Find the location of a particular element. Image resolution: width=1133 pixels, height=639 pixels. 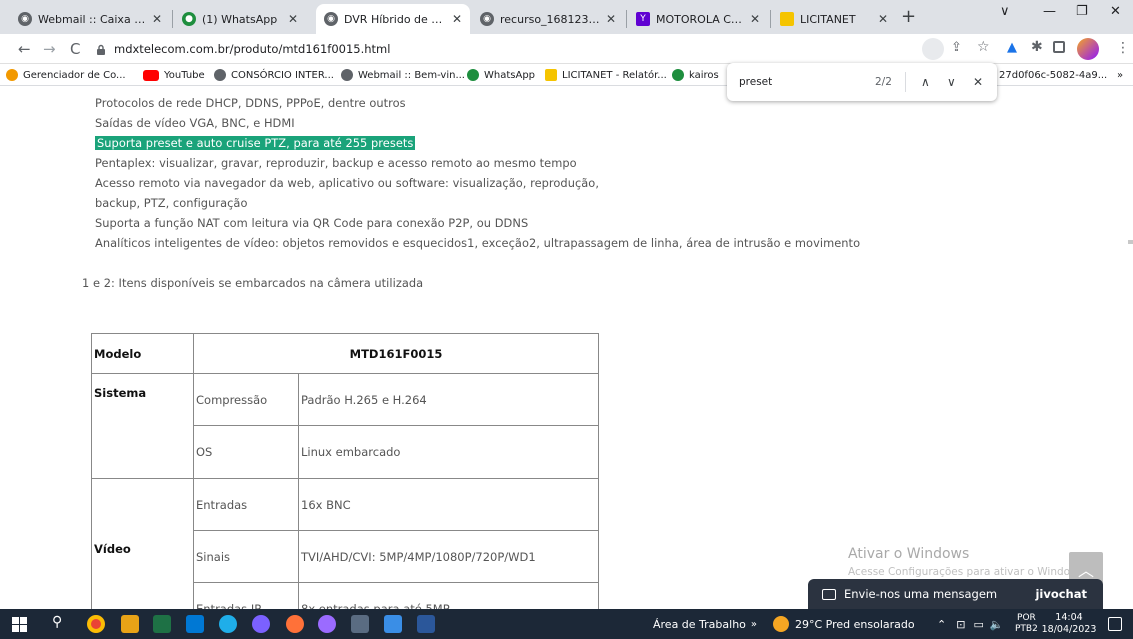

desktop-toolbar: Área de Trabalho » is located at coordinates (705, 624).